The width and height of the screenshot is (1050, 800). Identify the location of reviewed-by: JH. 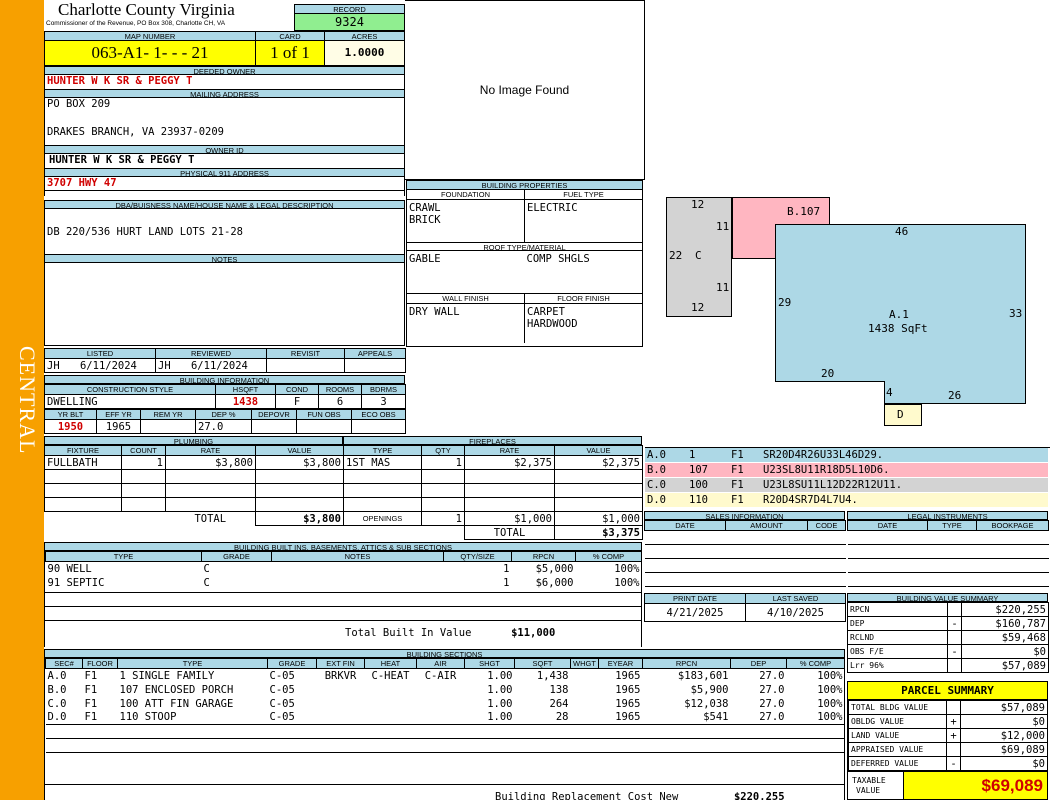
(164, 365).